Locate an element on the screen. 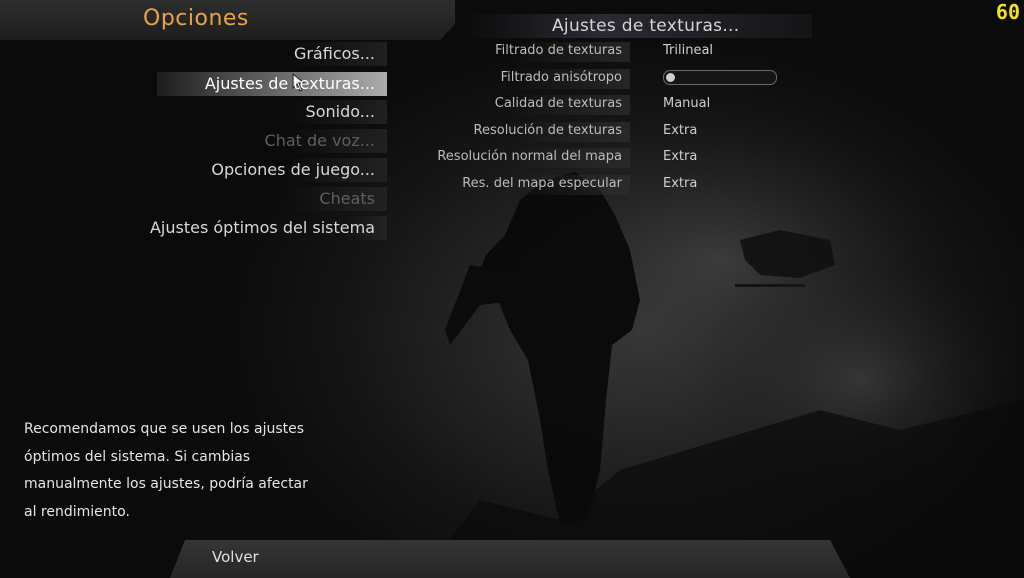 This screenshot has width=1024, height=578. setting-label-text: Filtrado anisótropo is located at coordinates (561, 77).